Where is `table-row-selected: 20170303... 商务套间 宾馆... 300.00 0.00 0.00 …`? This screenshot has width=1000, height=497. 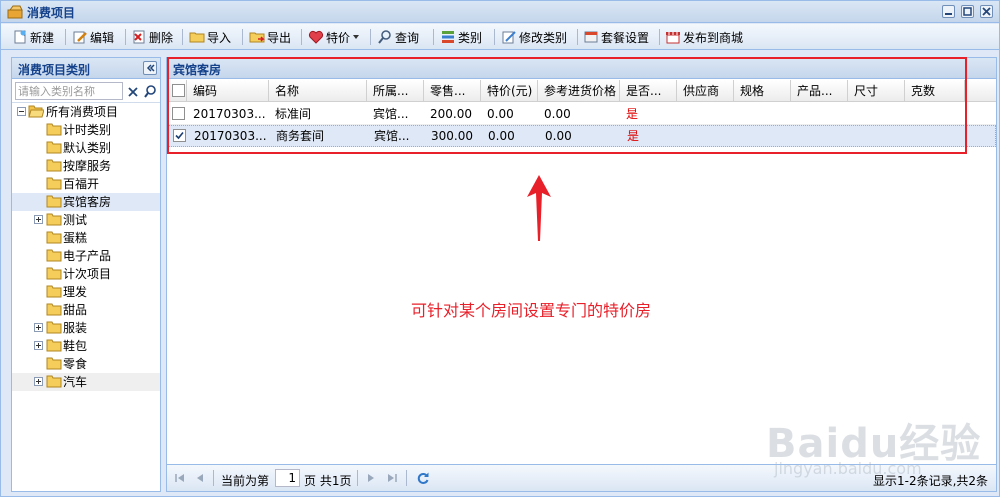
table-row-selected: 20170303... 商务套间 宾馆... 300.00 0.00 0.00 … is located at coordinates (581, 136).